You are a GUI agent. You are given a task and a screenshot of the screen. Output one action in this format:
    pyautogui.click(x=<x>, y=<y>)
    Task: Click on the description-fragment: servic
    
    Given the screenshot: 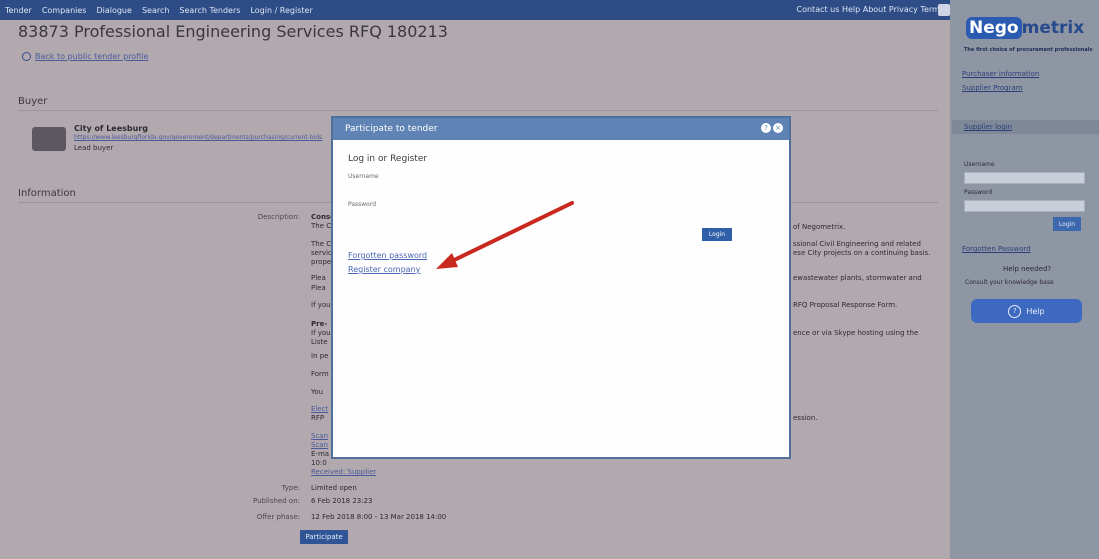 What is the action you would take?
    pyautogui.click(x=321, y=253)
    